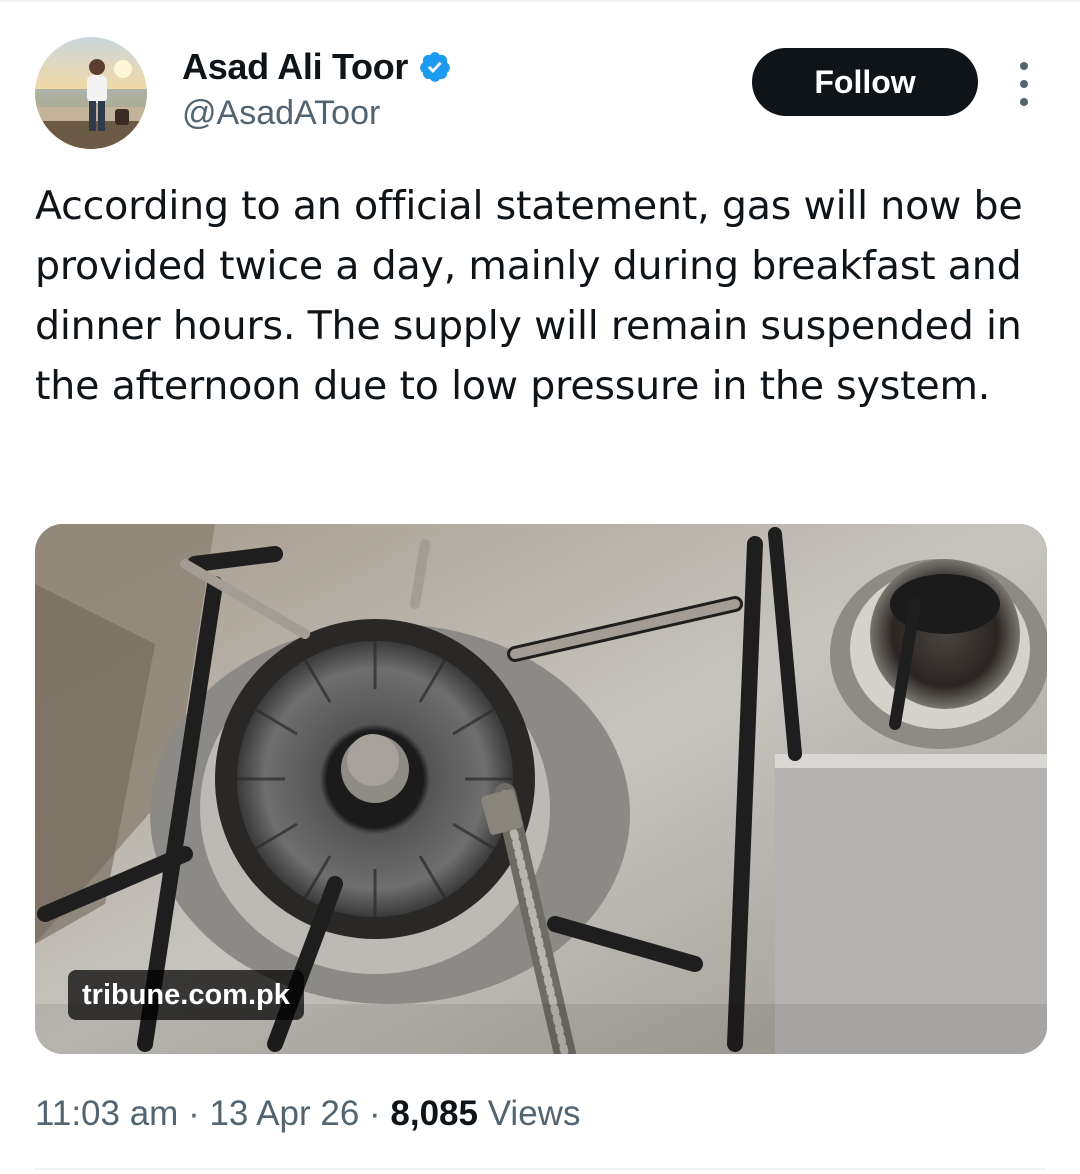 The width and height of the screenshot is (1080, 1174). I want to click on author-handle: @AsadAToor, so click(281, 113).